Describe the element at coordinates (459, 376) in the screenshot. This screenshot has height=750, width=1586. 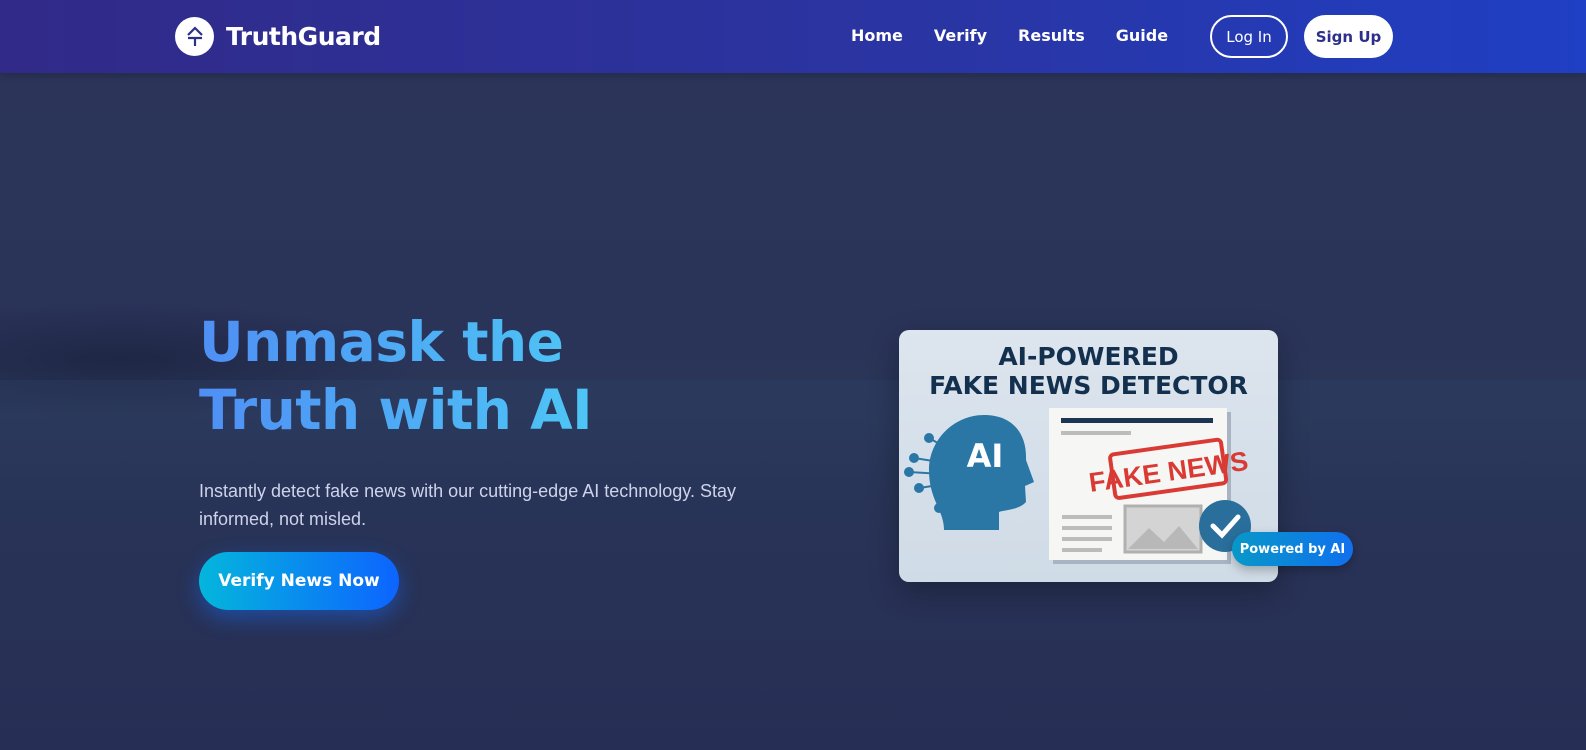
I see `hero-title: Unmask the Truth with AI` at that location.